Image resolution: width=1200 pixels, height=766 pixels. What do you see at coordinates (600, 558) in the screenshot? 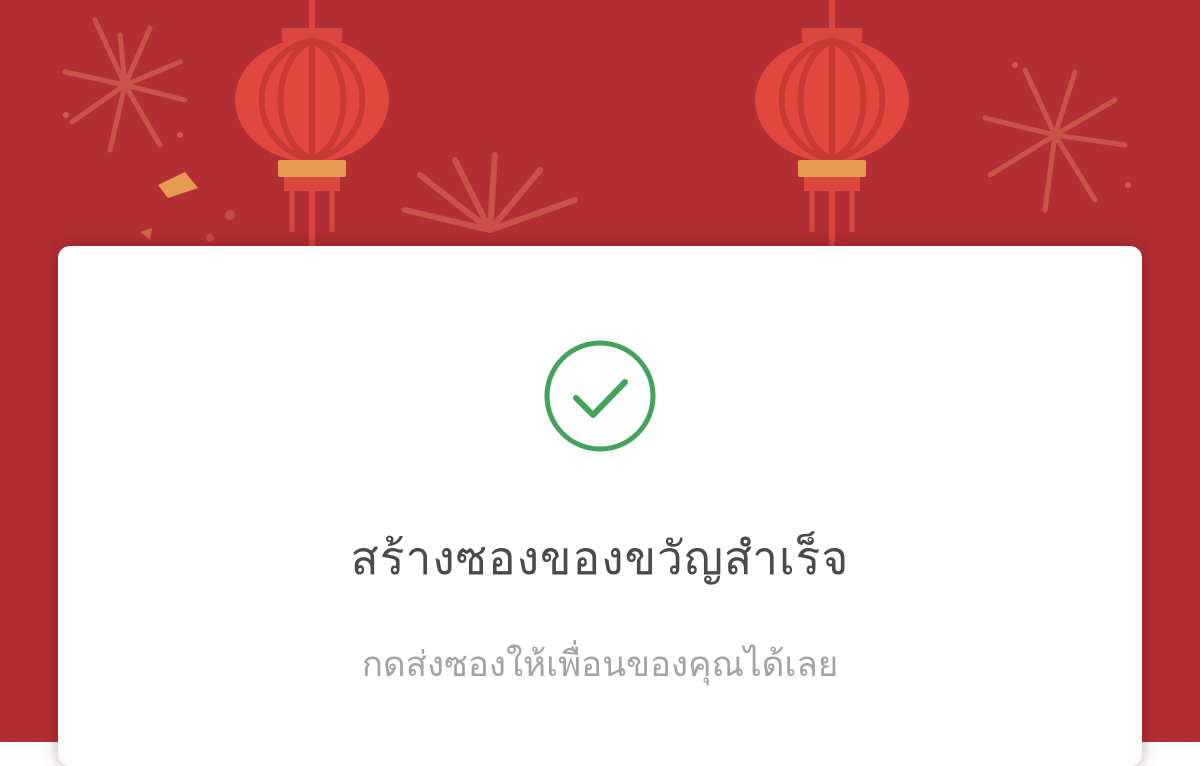
I see `success-title: สร้างซองของขวัญสำเร็จ` at bounding box center [600, 558].